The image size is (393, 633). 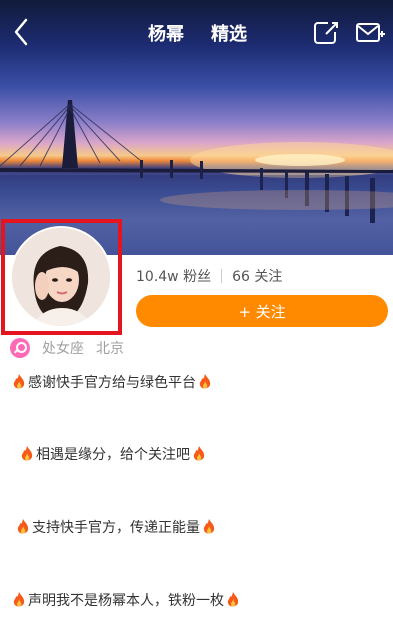 What do you see at coordinates (110, 349) in the screenshot?
I see `city-tag: 北京` at bounding box center [110, 349].